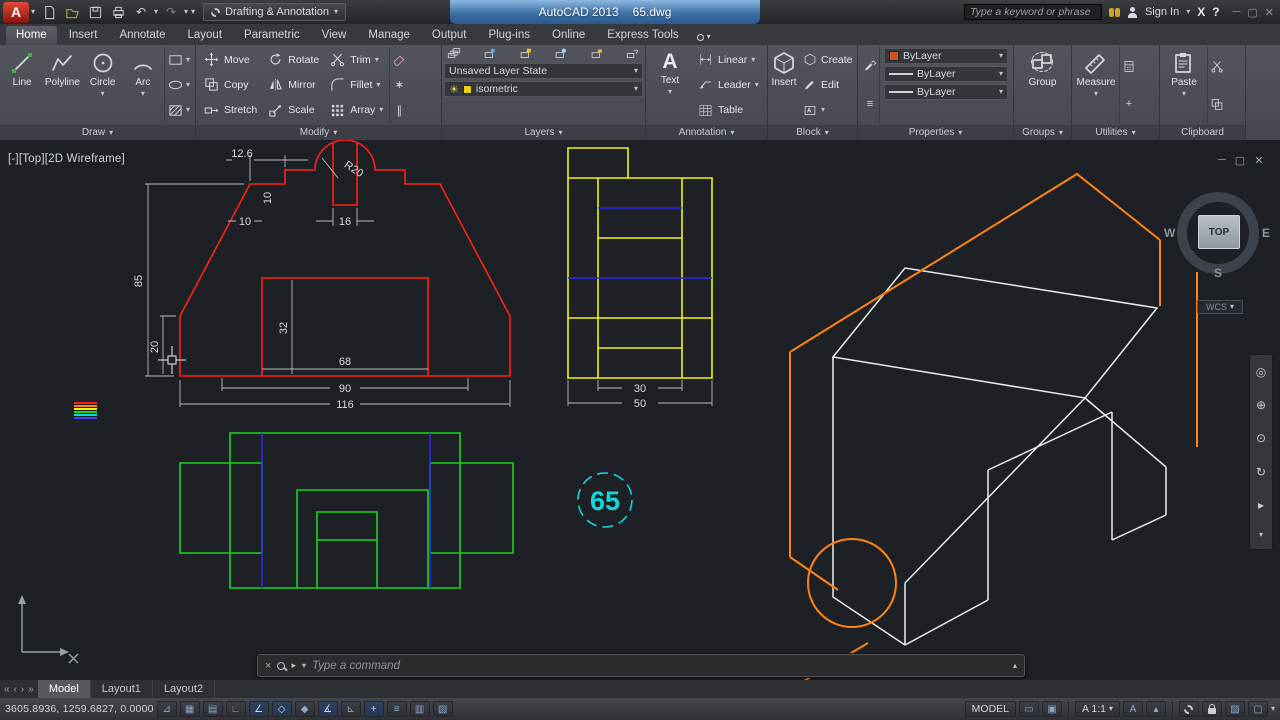 Image resolution: width=1280 pixels, height=720 pixels. Describe the element at coordinates (400, 110) in the screenshot. I see `offset-button: ∥` at that location.